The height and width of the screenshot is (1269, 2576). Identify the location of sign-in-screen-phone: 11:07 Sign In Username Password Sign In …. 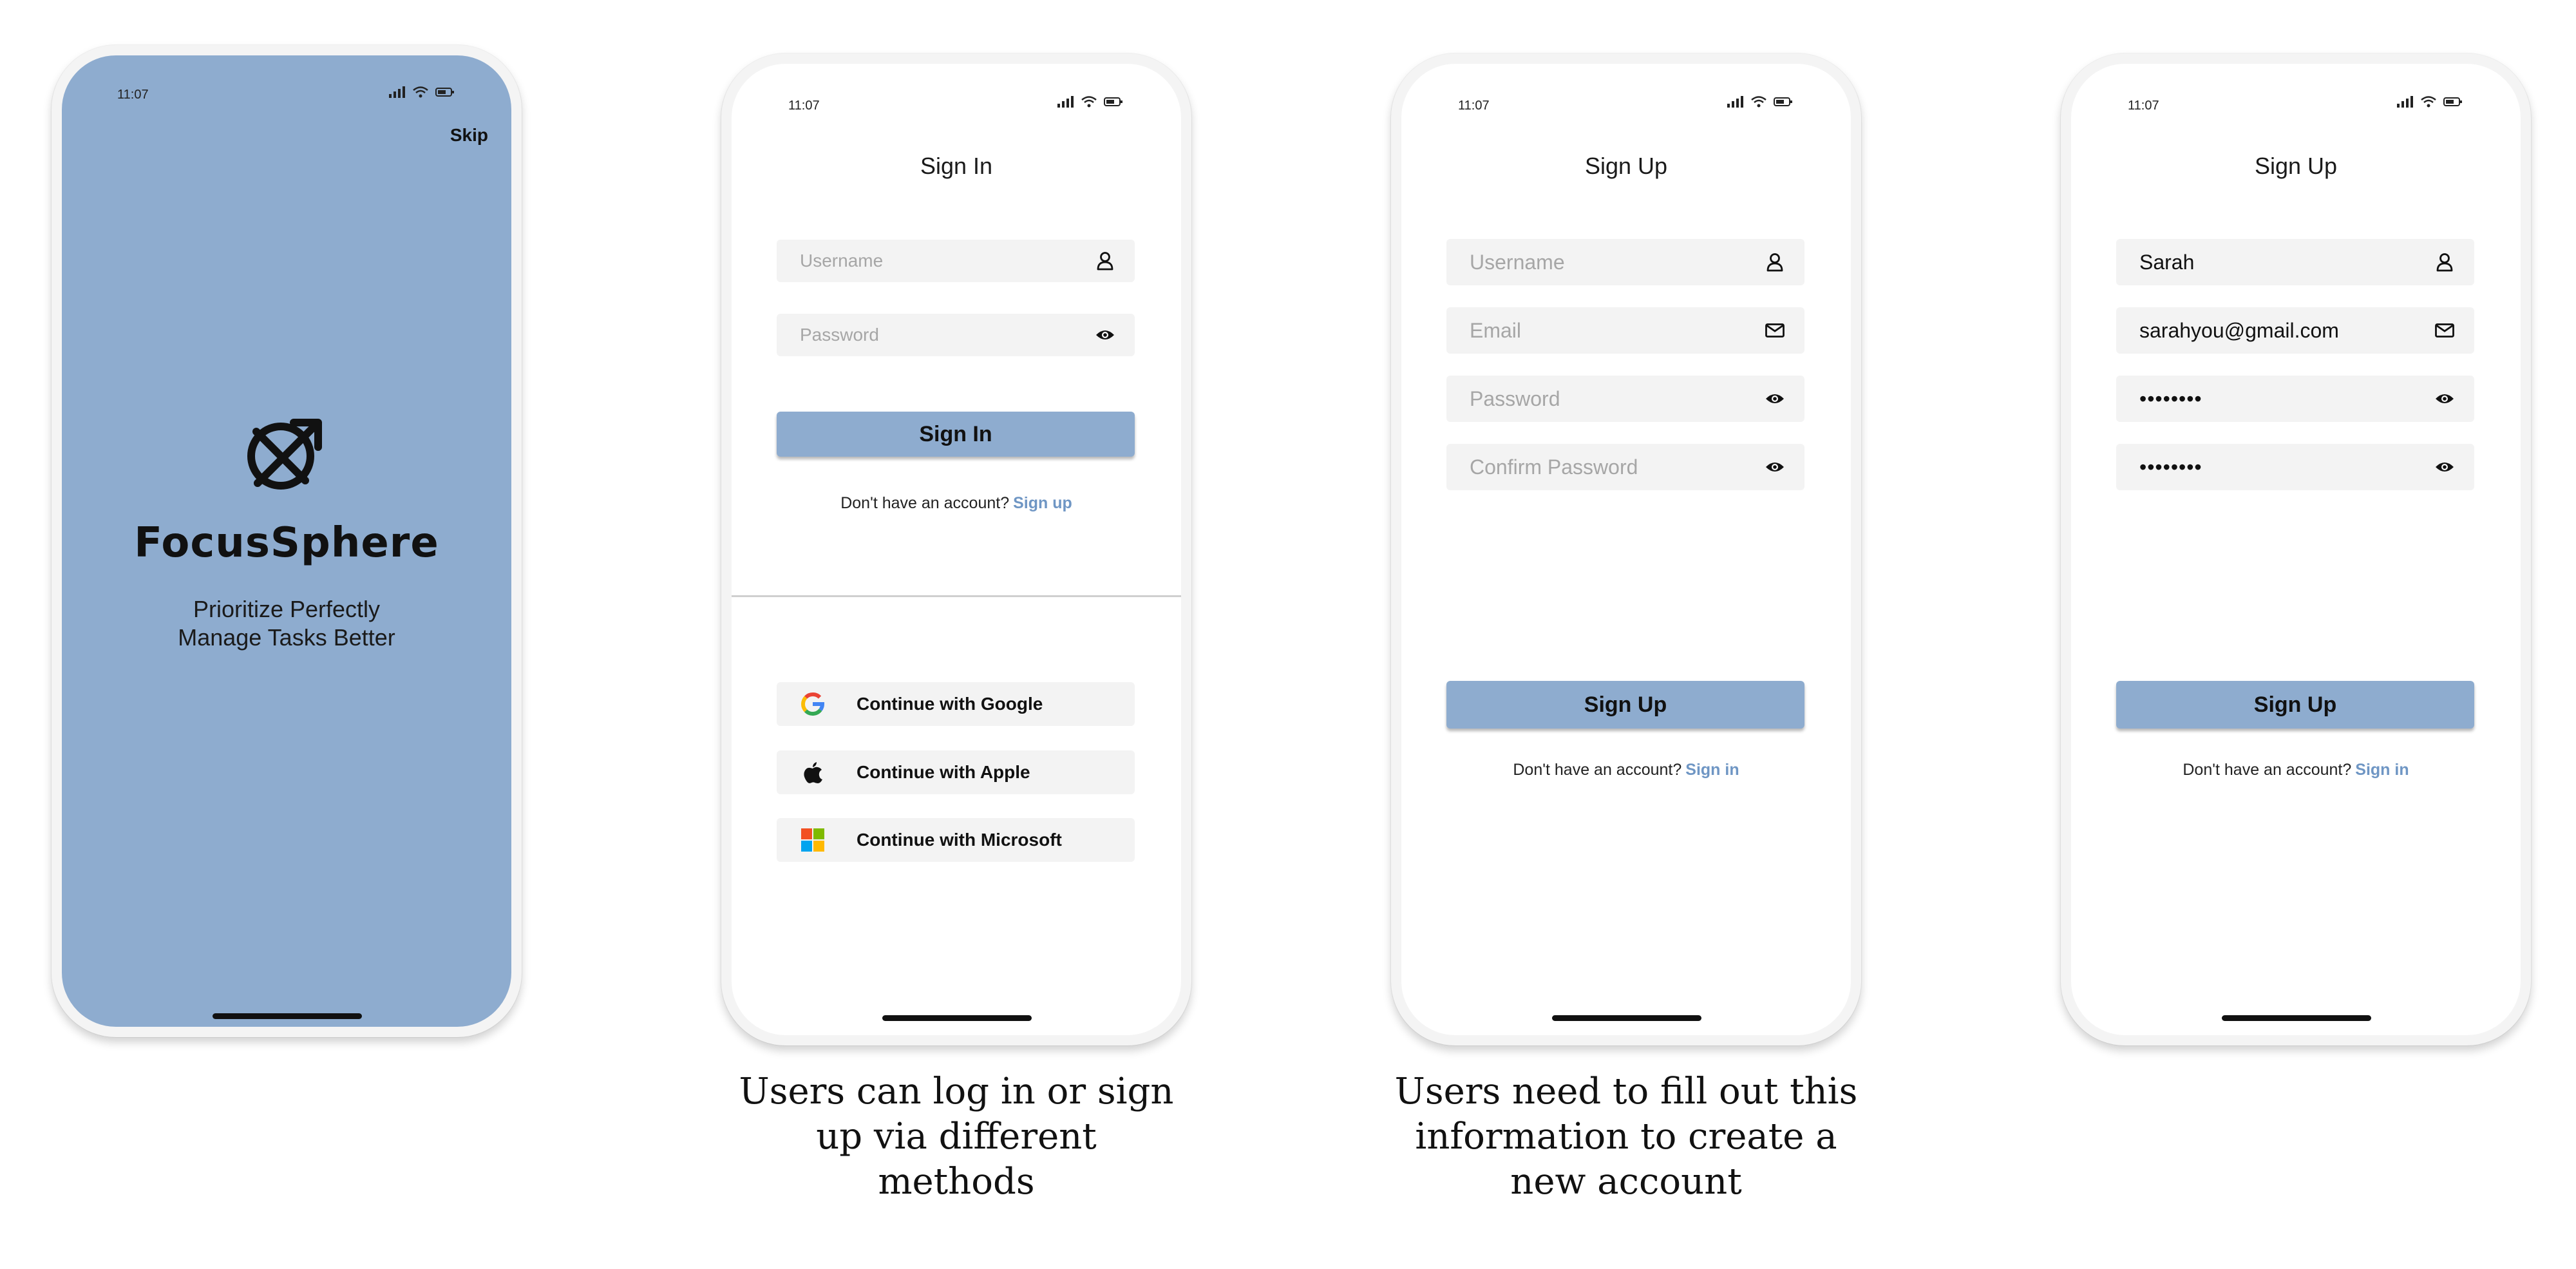
(956, 549).